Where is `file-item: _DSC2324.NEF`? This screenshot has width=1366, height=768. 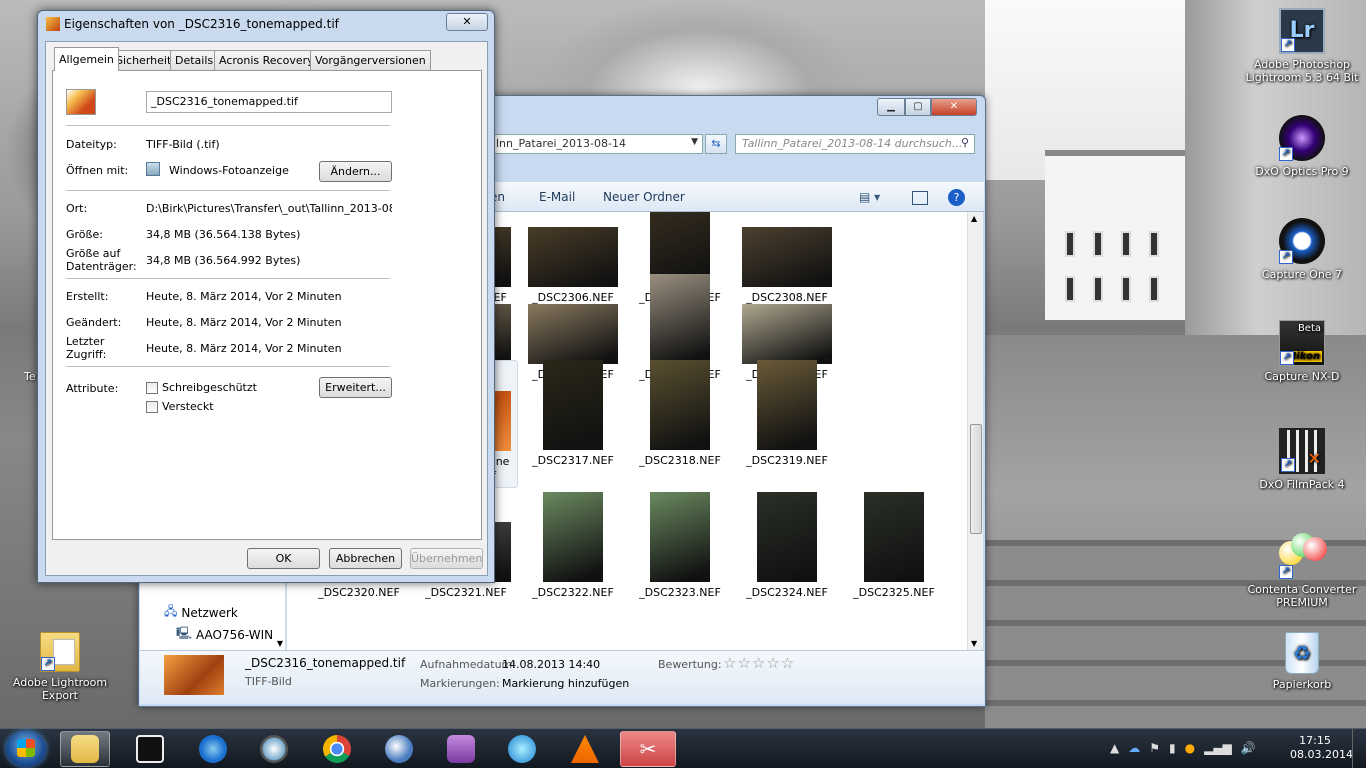
file-item: _DSC2324.NEF is located at coordinates (787, 546).